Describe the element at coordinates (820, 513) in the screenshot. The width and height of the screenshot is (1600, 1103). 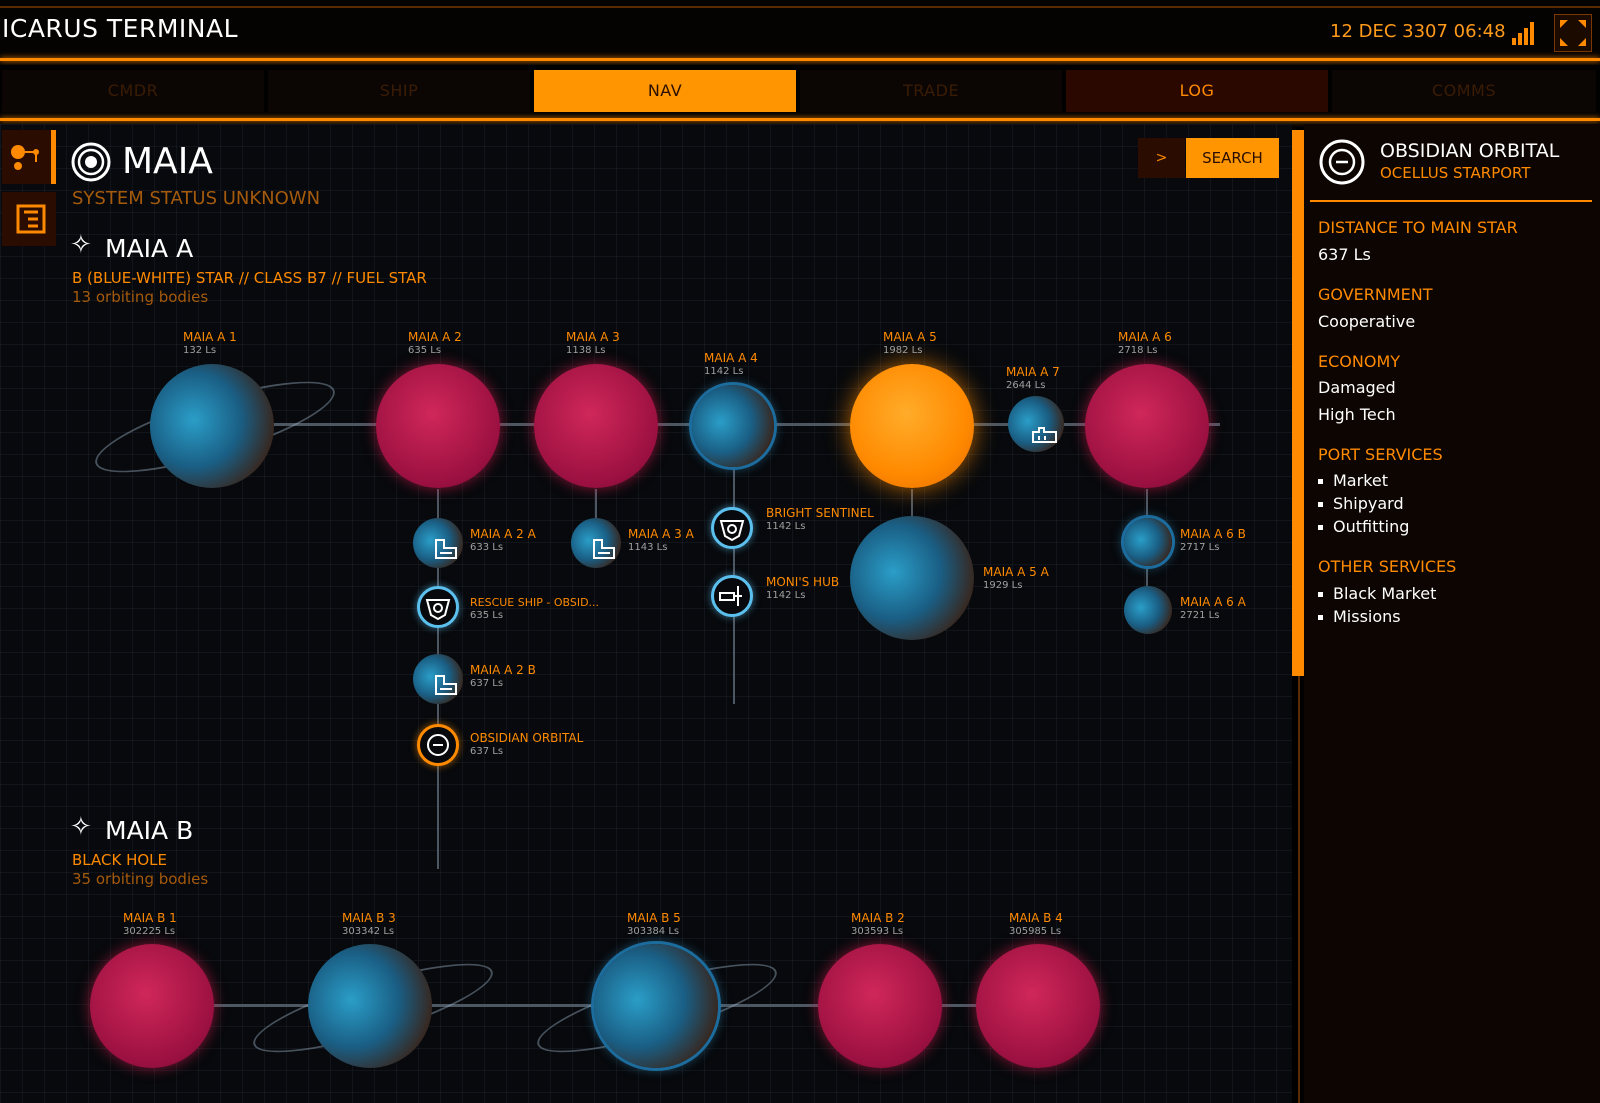
I see `body-name: BRIGHT SENTINEL` at that location.